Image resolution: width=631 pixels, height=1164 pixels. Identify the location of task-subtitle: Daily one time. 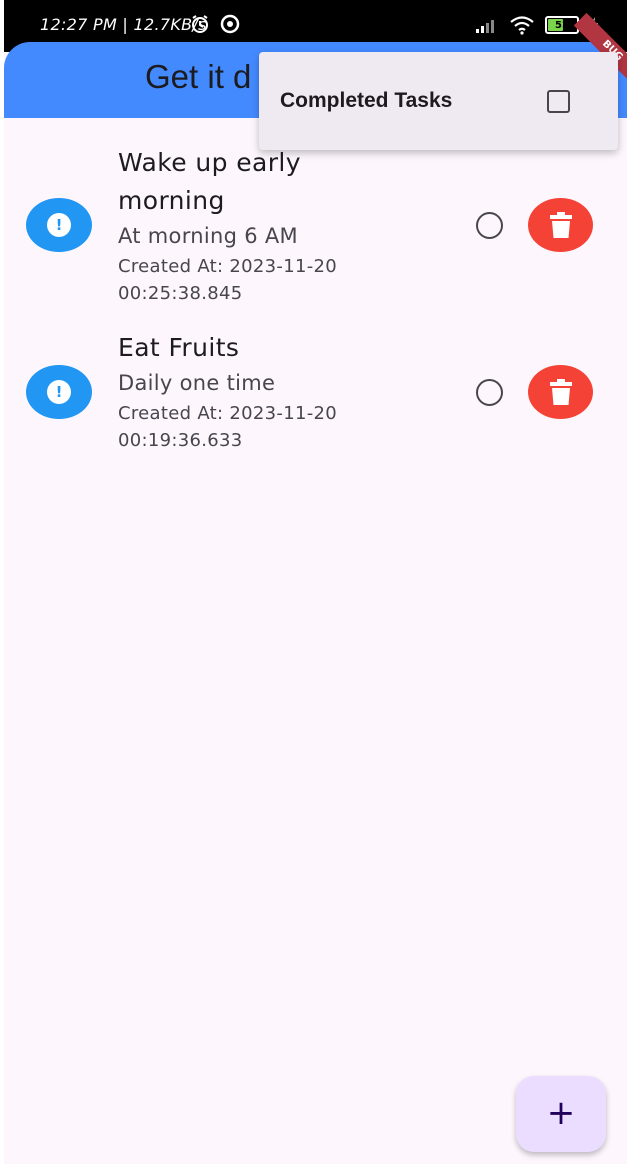
(197, 383).